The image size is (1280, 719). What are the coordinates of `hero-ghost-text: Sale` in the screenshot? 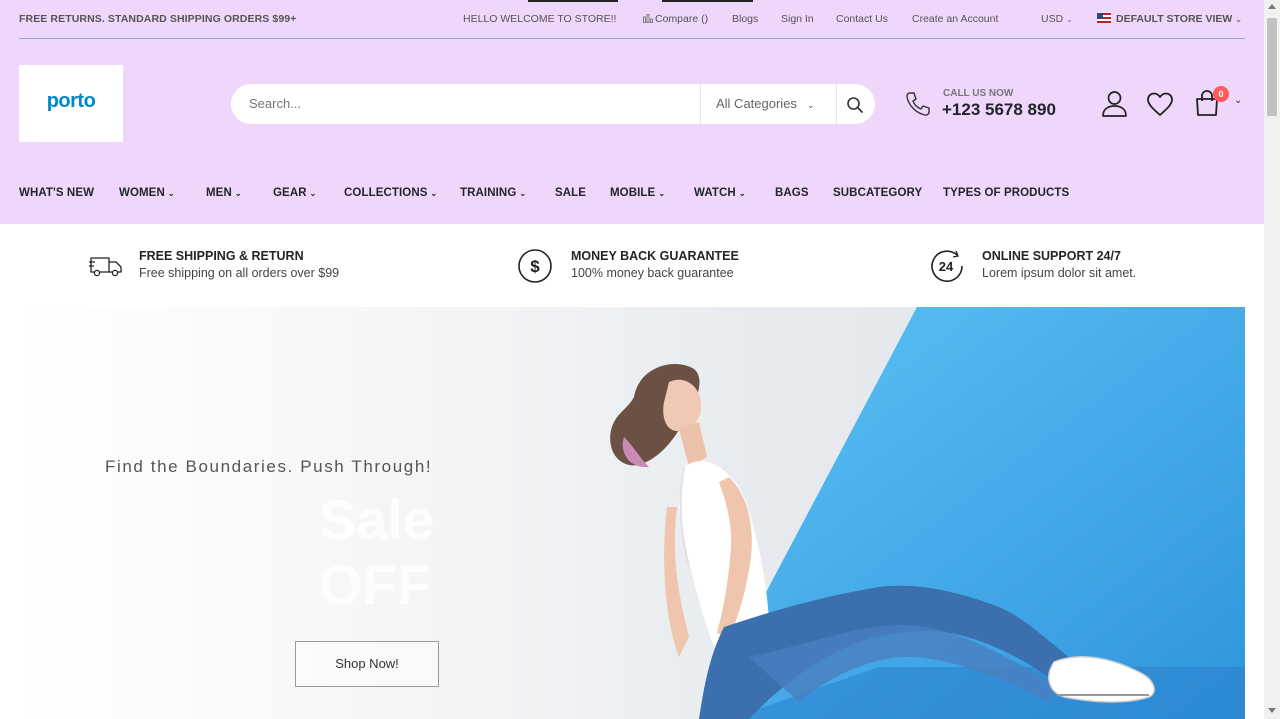 It's located at (377, 519).